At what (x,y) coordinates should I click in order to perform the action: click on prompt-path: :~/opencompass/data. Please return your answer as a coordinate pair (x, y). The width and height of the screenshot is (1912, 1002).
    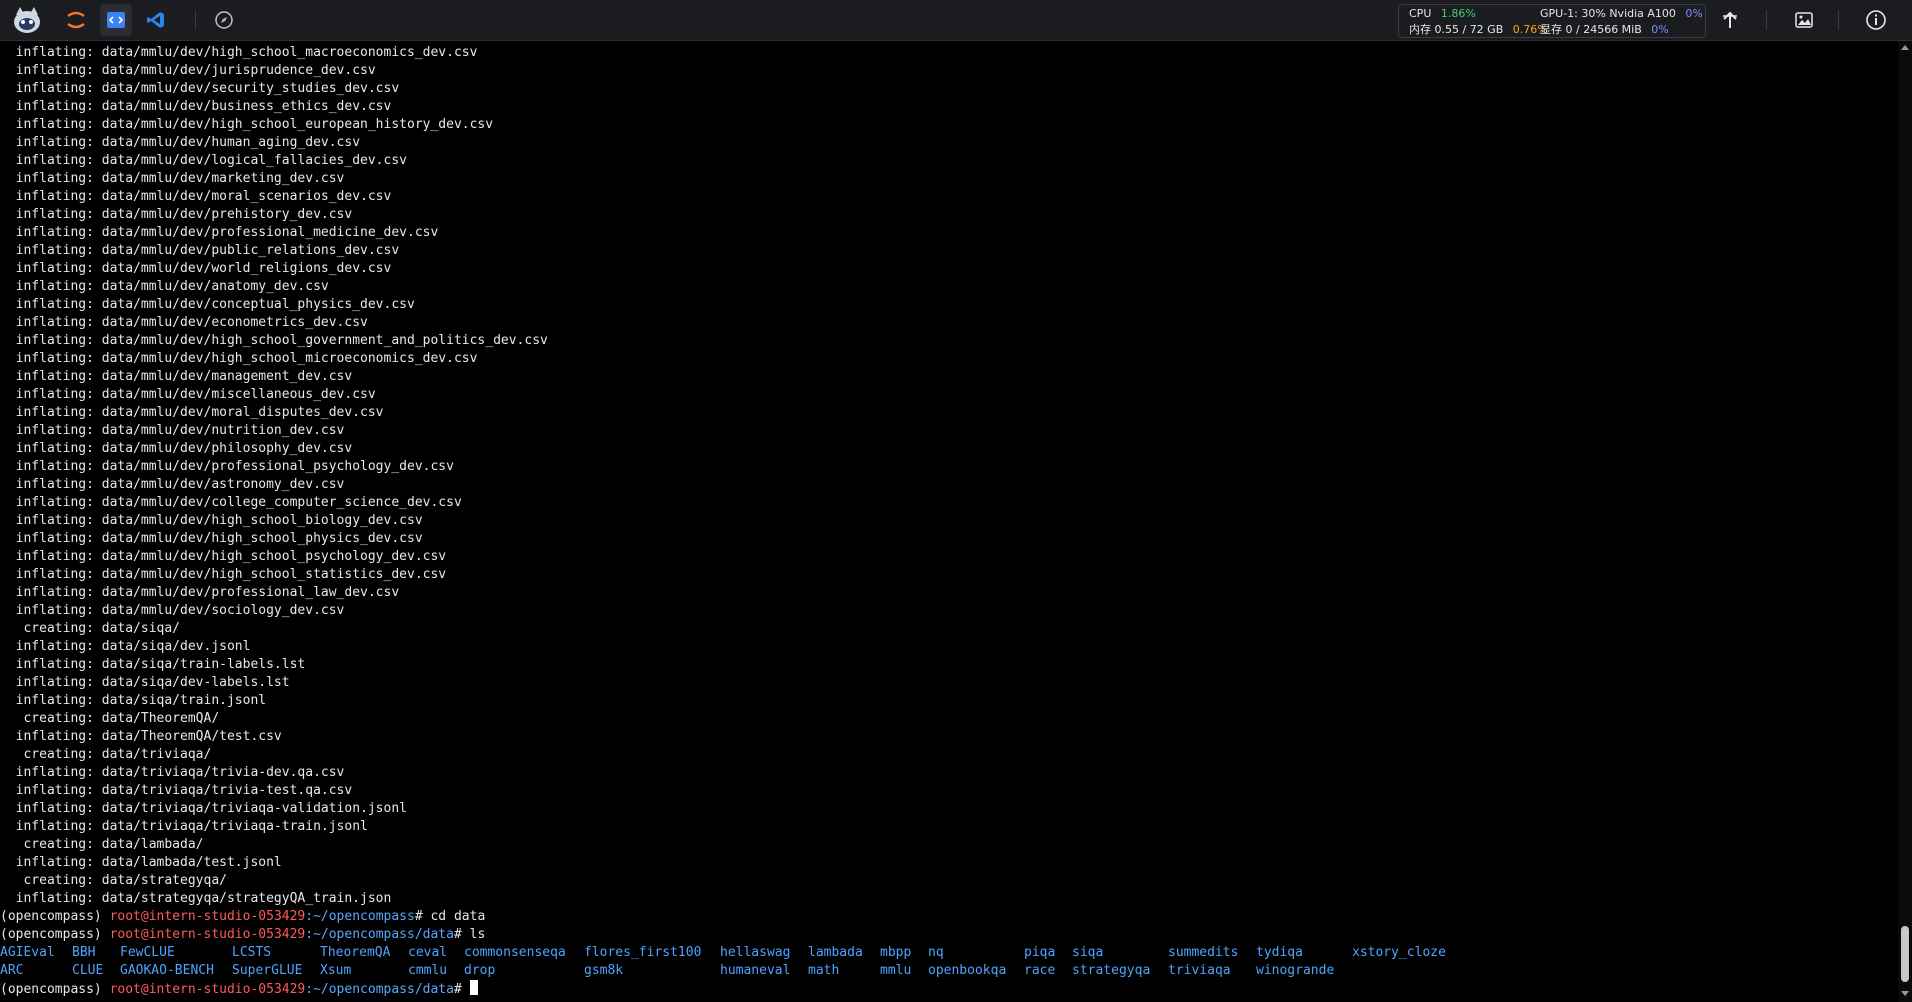
    Looking at the image, I should click on (379, 989).